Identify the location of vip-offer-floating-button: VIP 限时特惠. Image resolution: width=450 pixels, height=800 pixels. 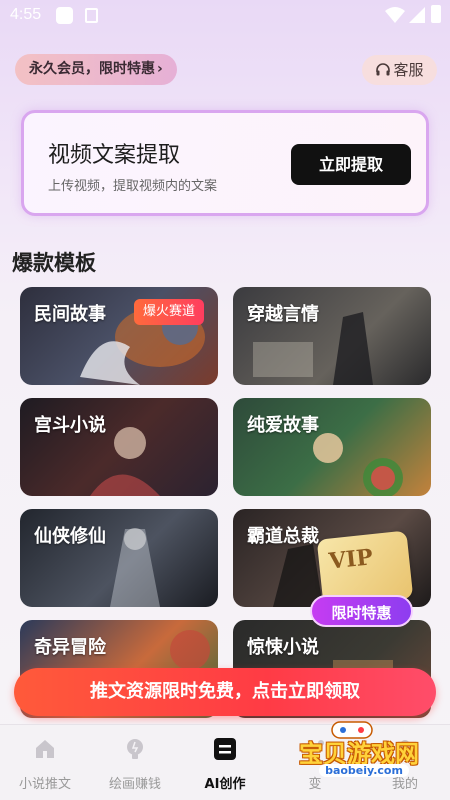
(362, 580).